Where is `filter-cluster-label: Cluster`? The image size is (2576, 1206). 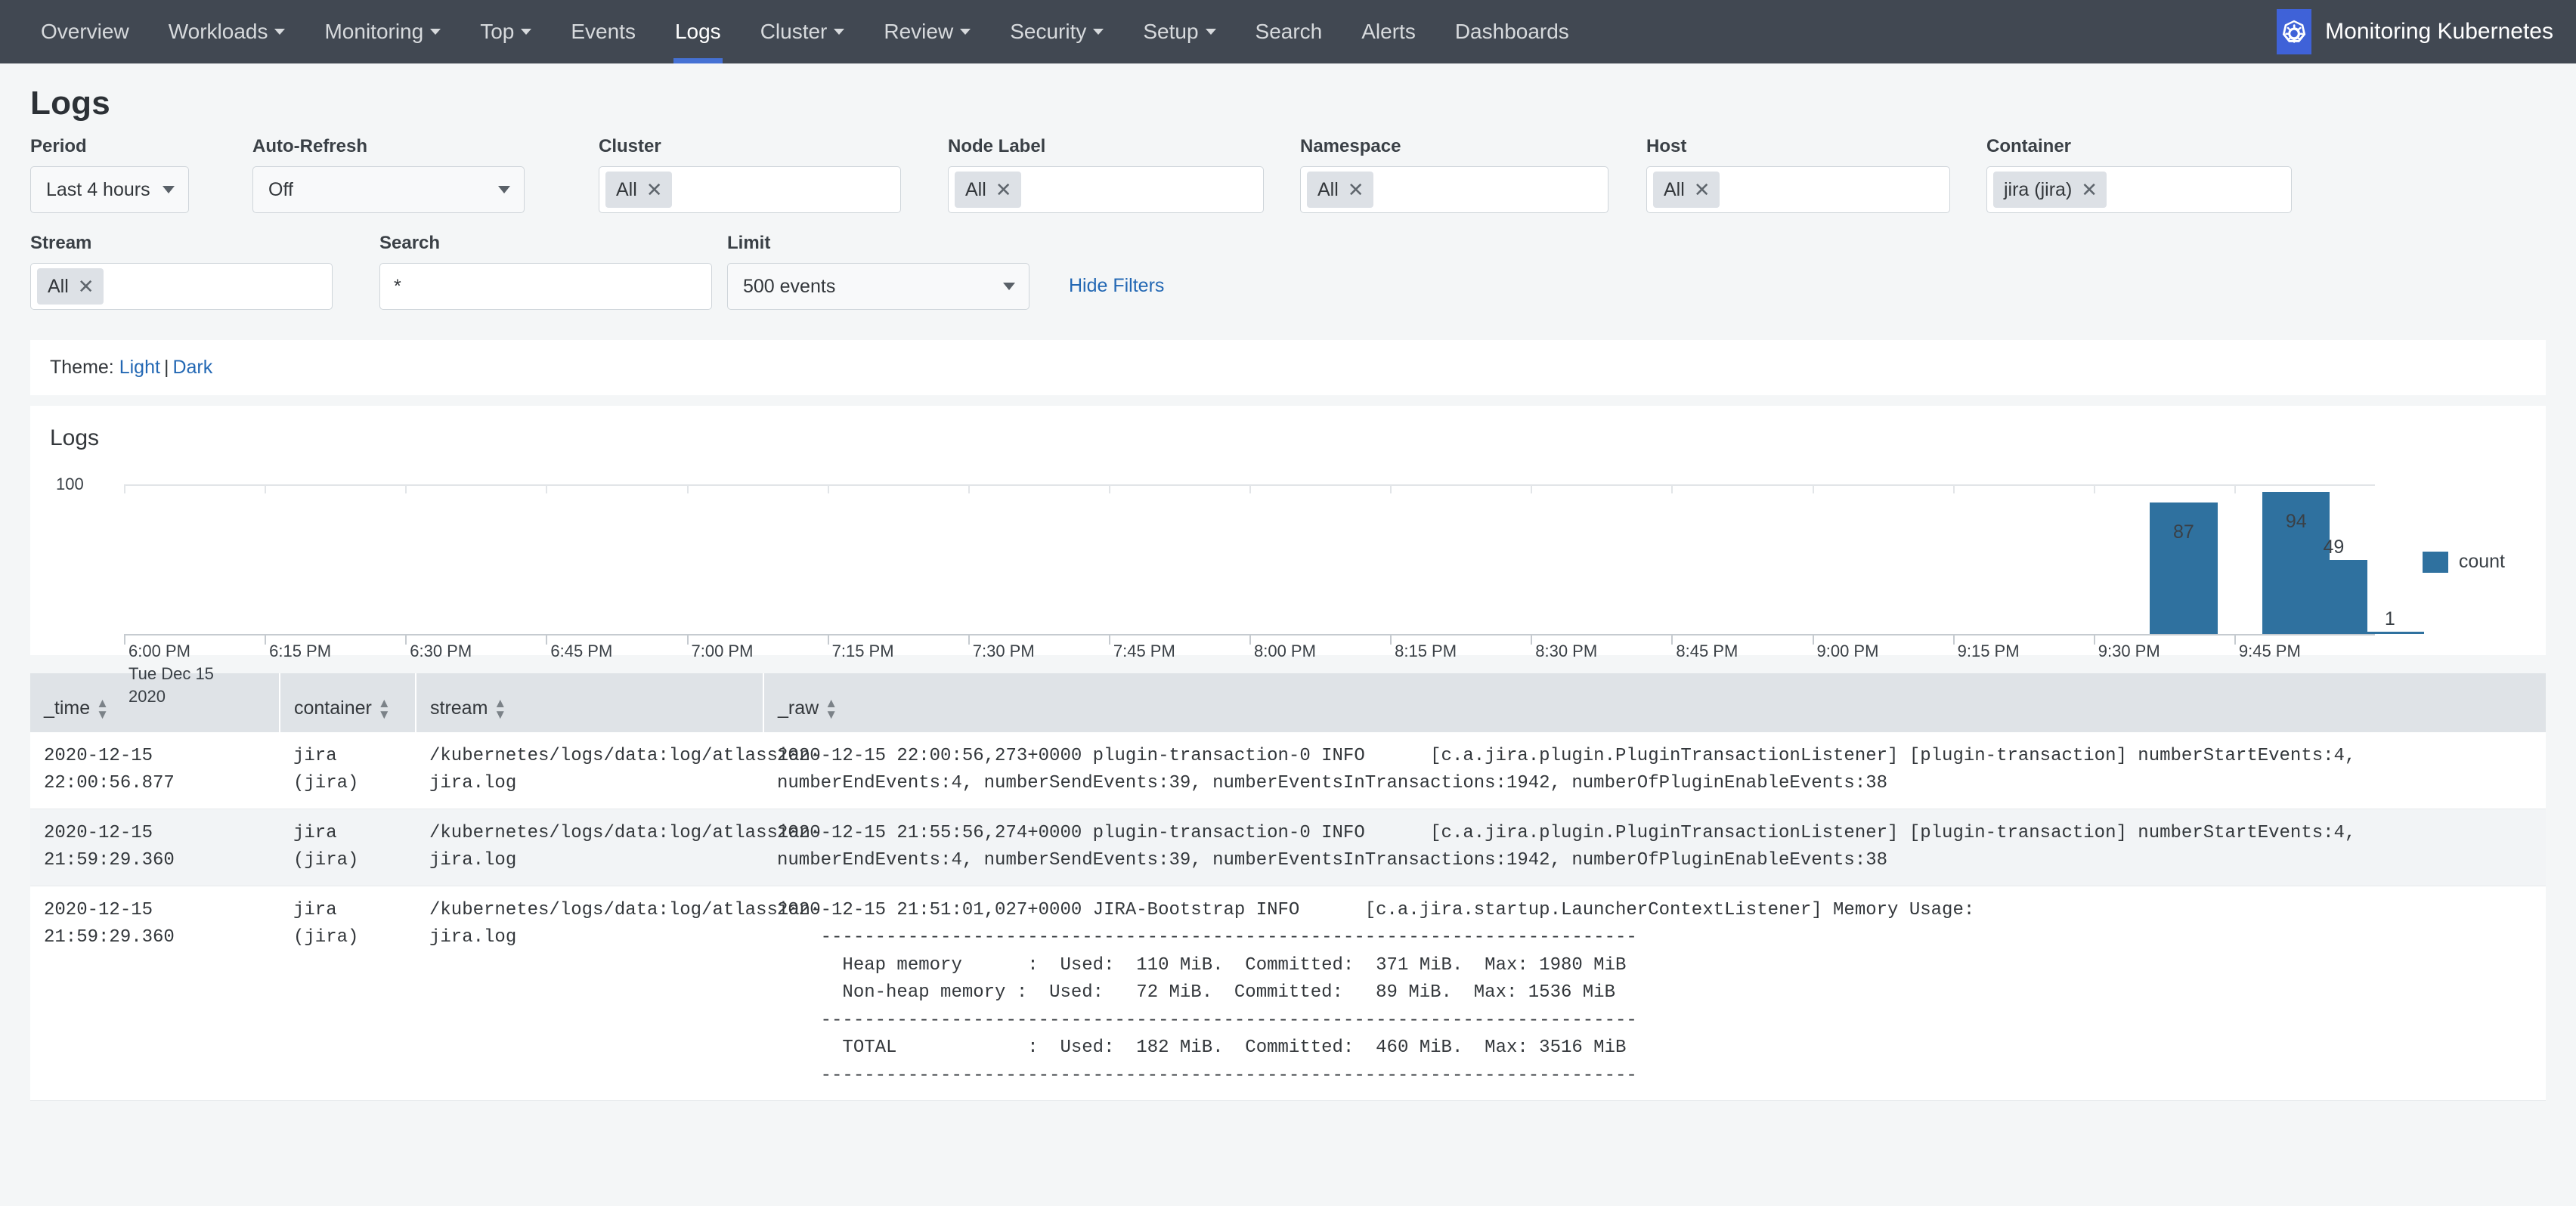 filter-cluster-label: Cluster is located at coordinates (630, 146).